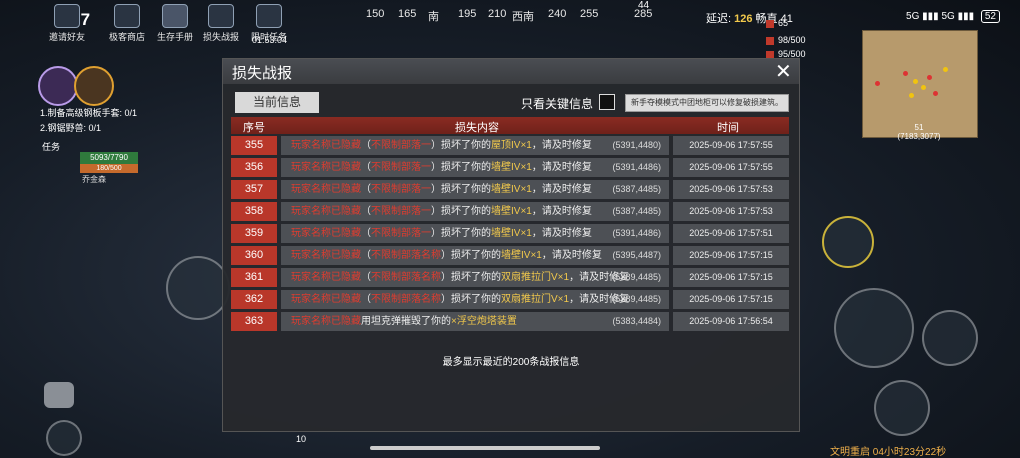 This screenshot has width=1020, height=458. What do you see at coordinates (277, 102) in the screenshot?
I see `tab-current-info: 当前信息` at bounding box center [277, 102].